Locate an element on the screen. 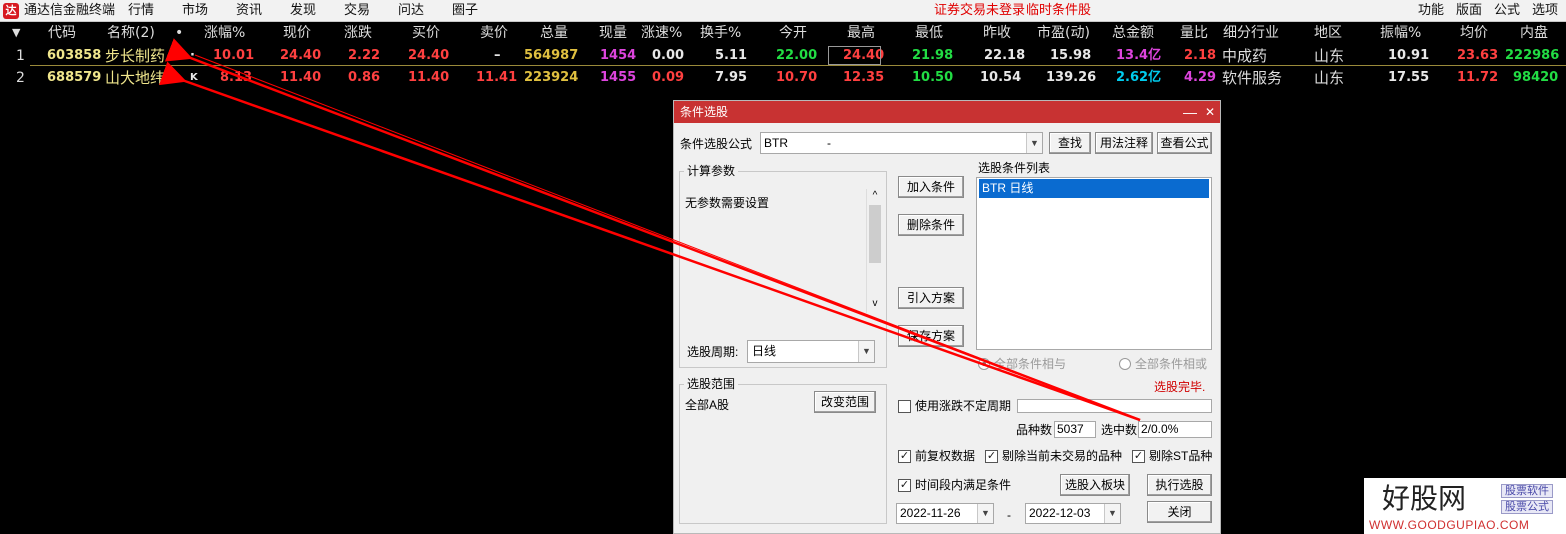 The width and height of the screenshot is (1566, 534). use-period-input is located at coordinates (1114, 406).